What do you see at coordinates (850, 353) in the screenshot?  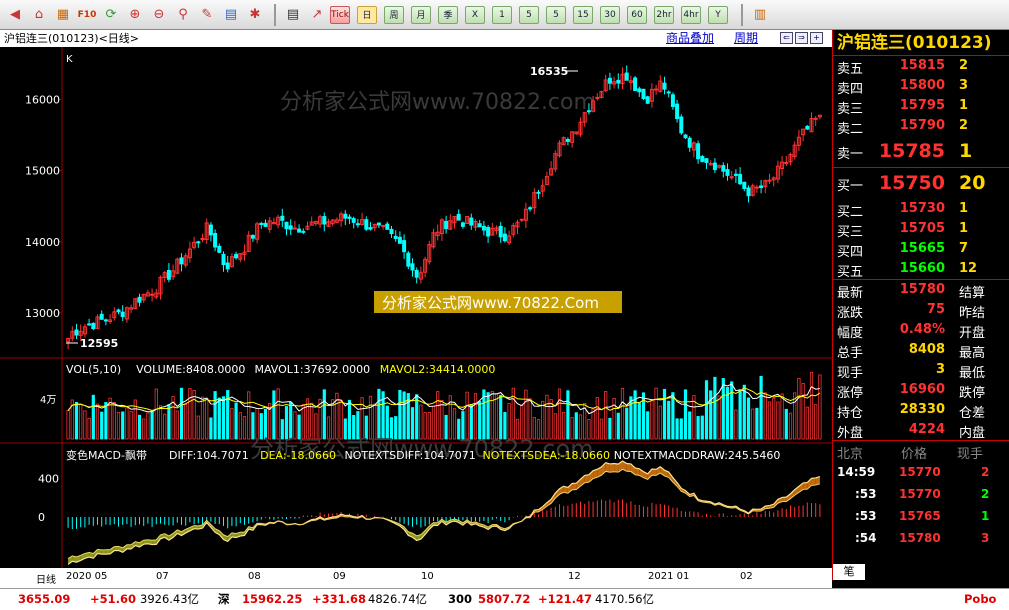 I see `stat-label: 总手` at bounding box center [850, 353].